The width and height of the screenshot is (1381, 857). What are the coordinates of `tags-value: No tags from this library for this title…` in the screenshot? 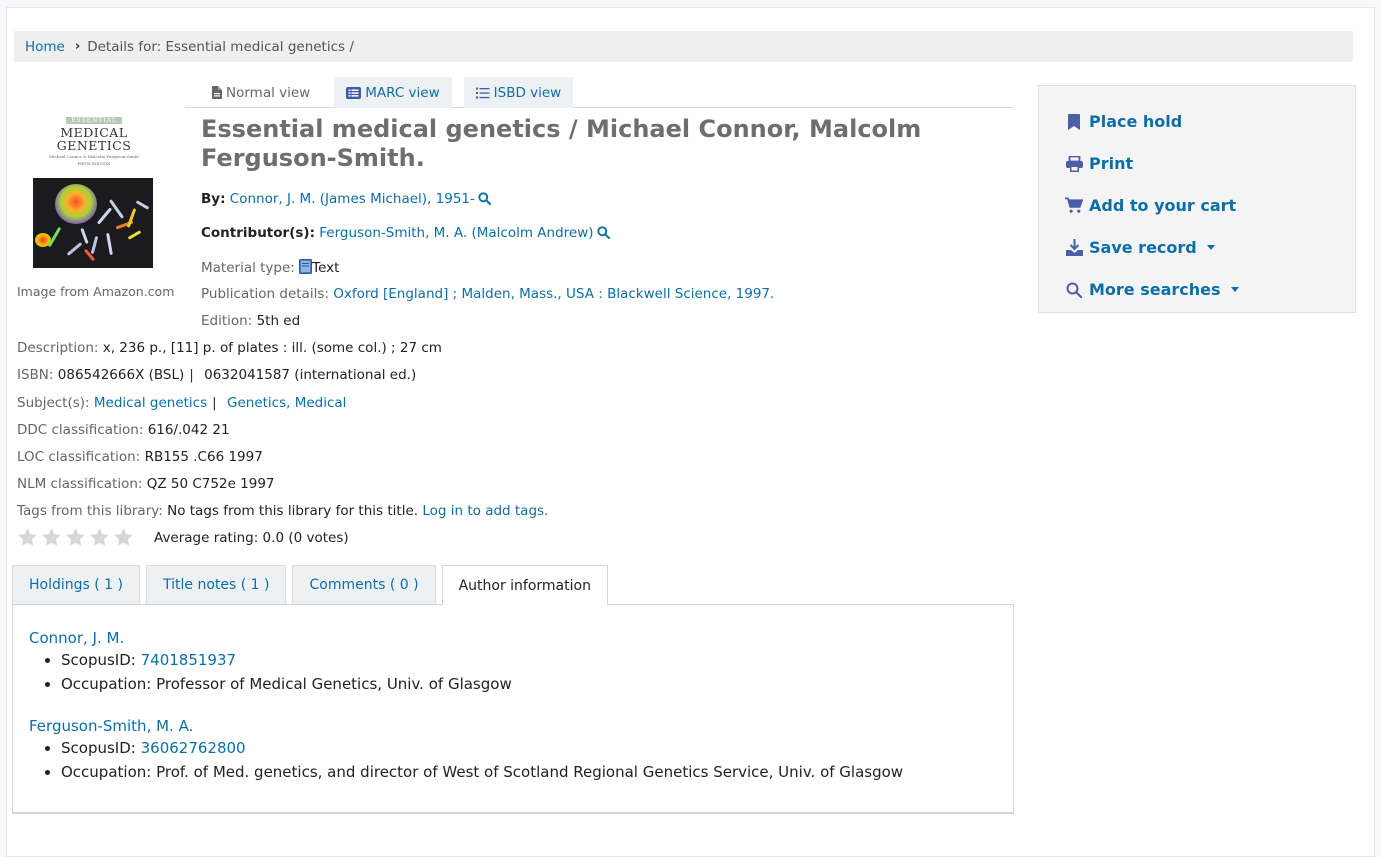 It's located at (293, 511).